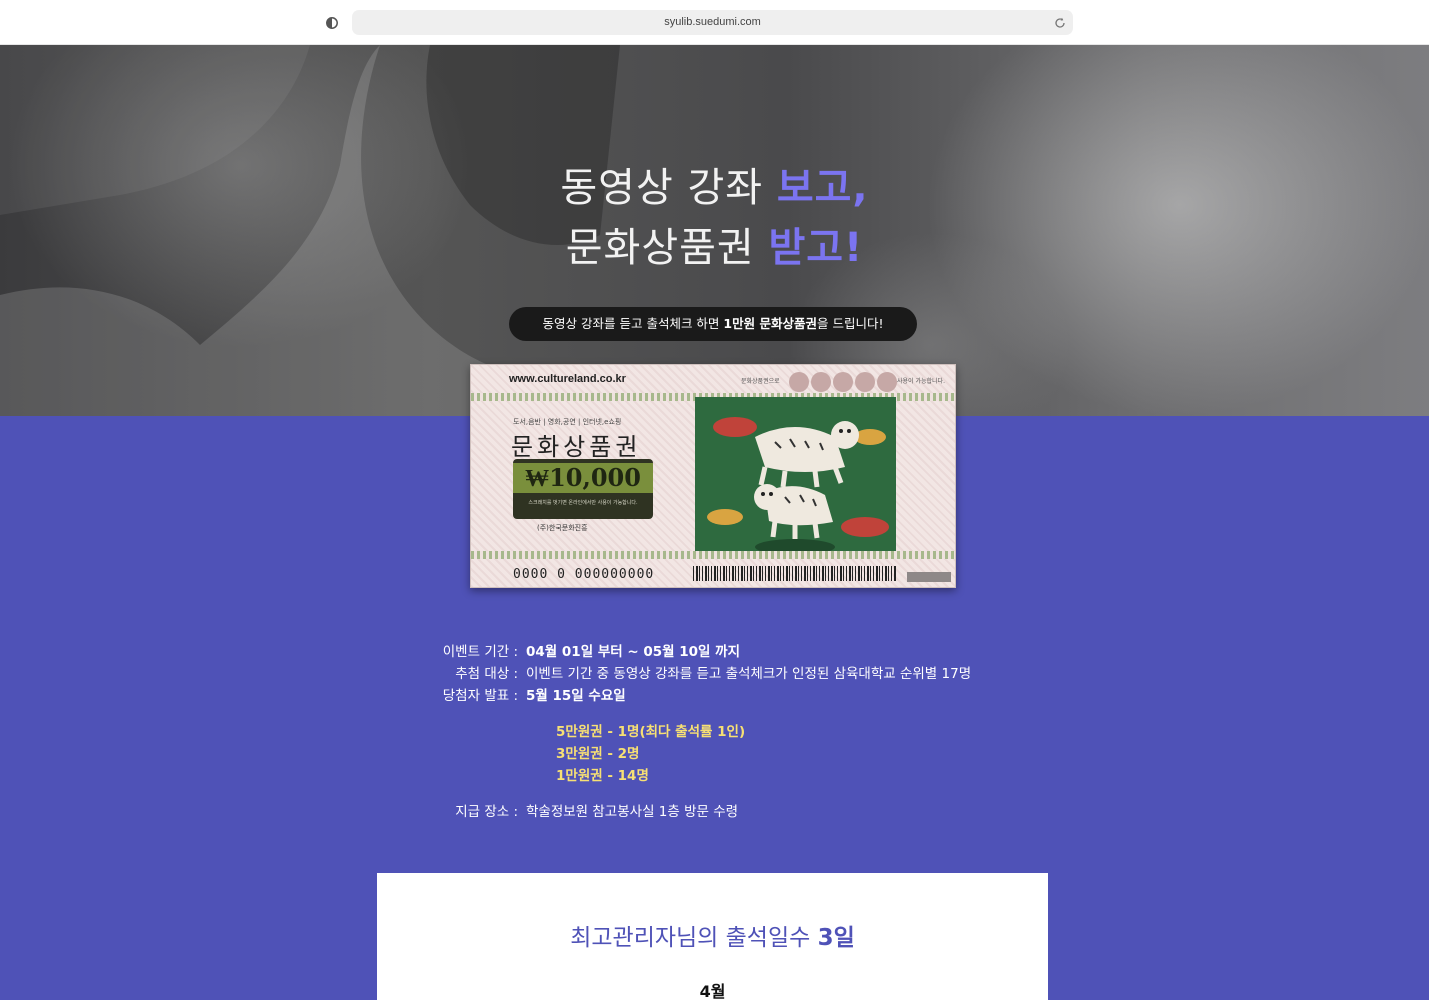 This screenshot has height=1002, width=1429. What do you see at coordinates (583, 503) in the screenshot?
I see `gift-card-amount-note: 스크래치를 벗기면 온라인에서만 사용이 가능합니다.` at bounding box center [583, 503].